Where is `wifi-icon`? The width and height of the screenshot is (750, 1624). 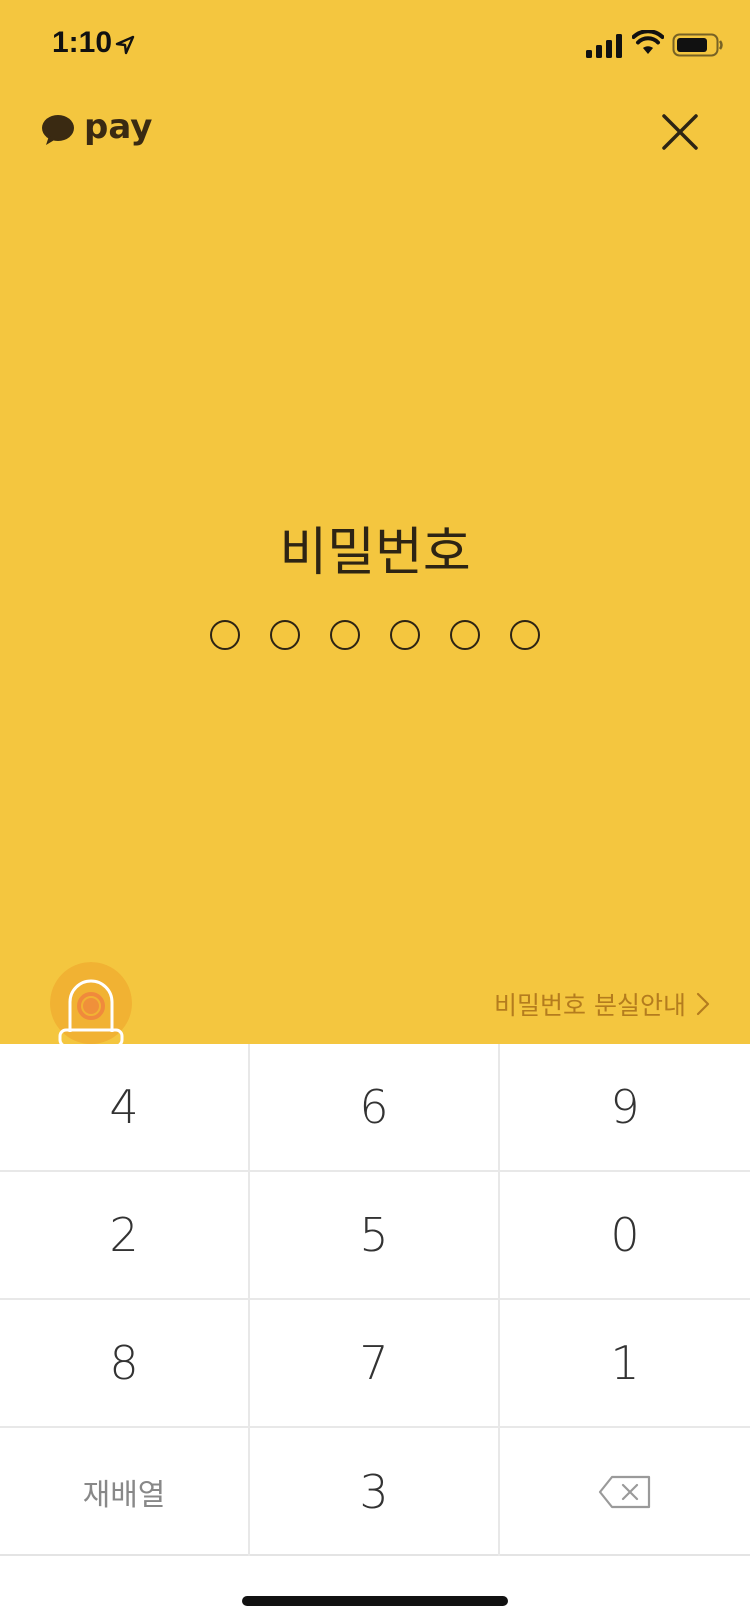
wifi-icon is located at coordinates (648, 42).